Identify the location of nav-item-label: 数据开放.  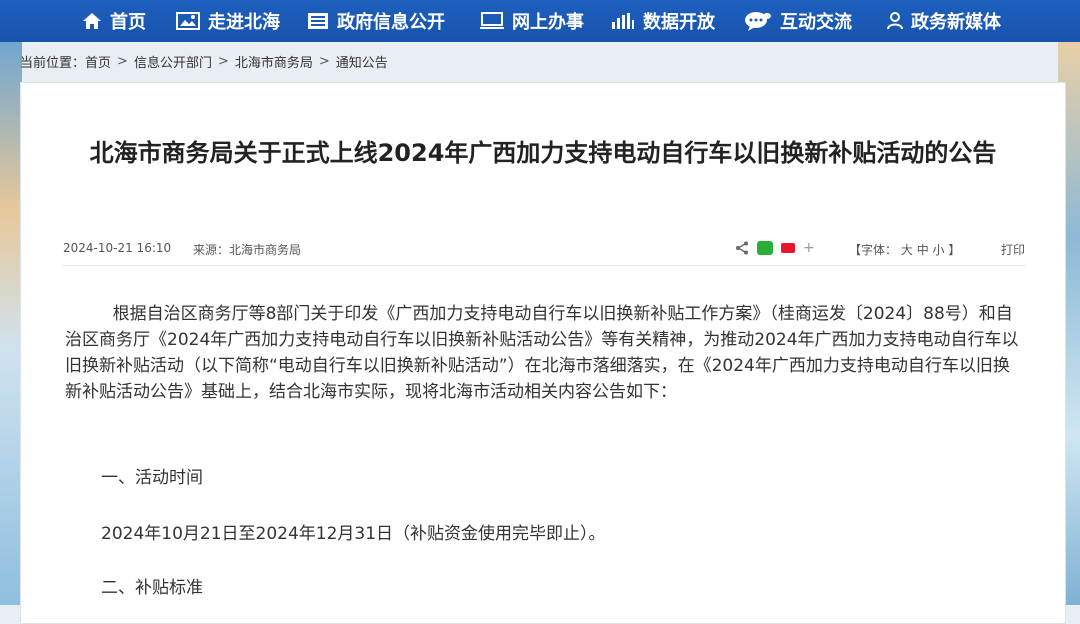
(679, 22).